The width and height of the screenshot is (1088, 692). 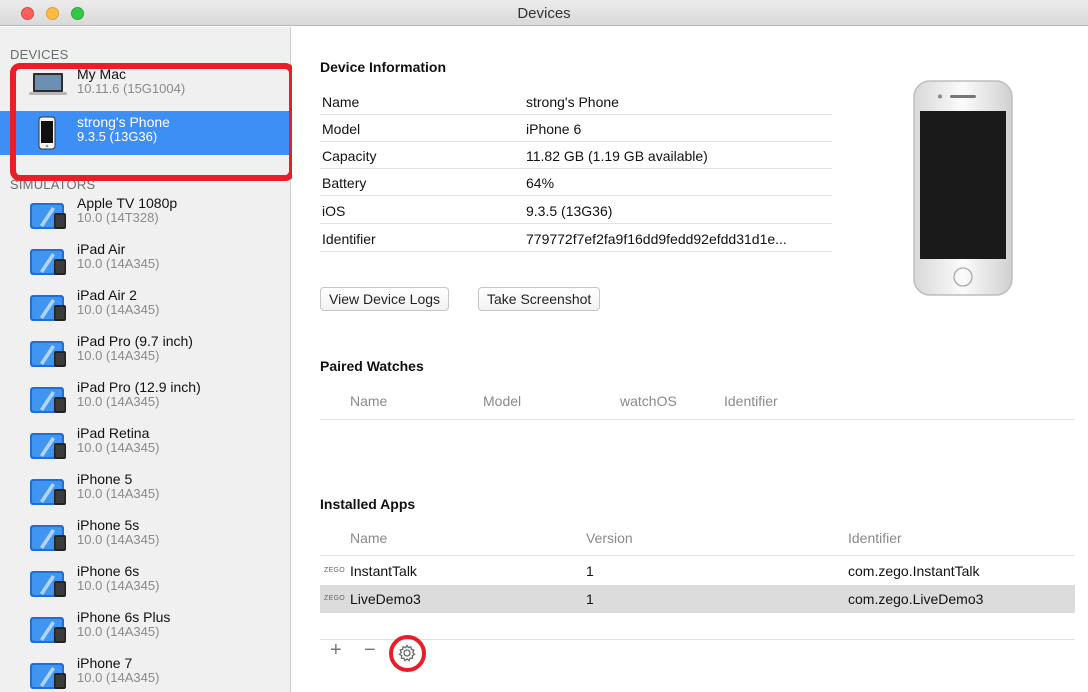 What do you see at coordinates (344, 183) in the screenshot?
I see `info-key: Battery` at bounding box center [344, 183].